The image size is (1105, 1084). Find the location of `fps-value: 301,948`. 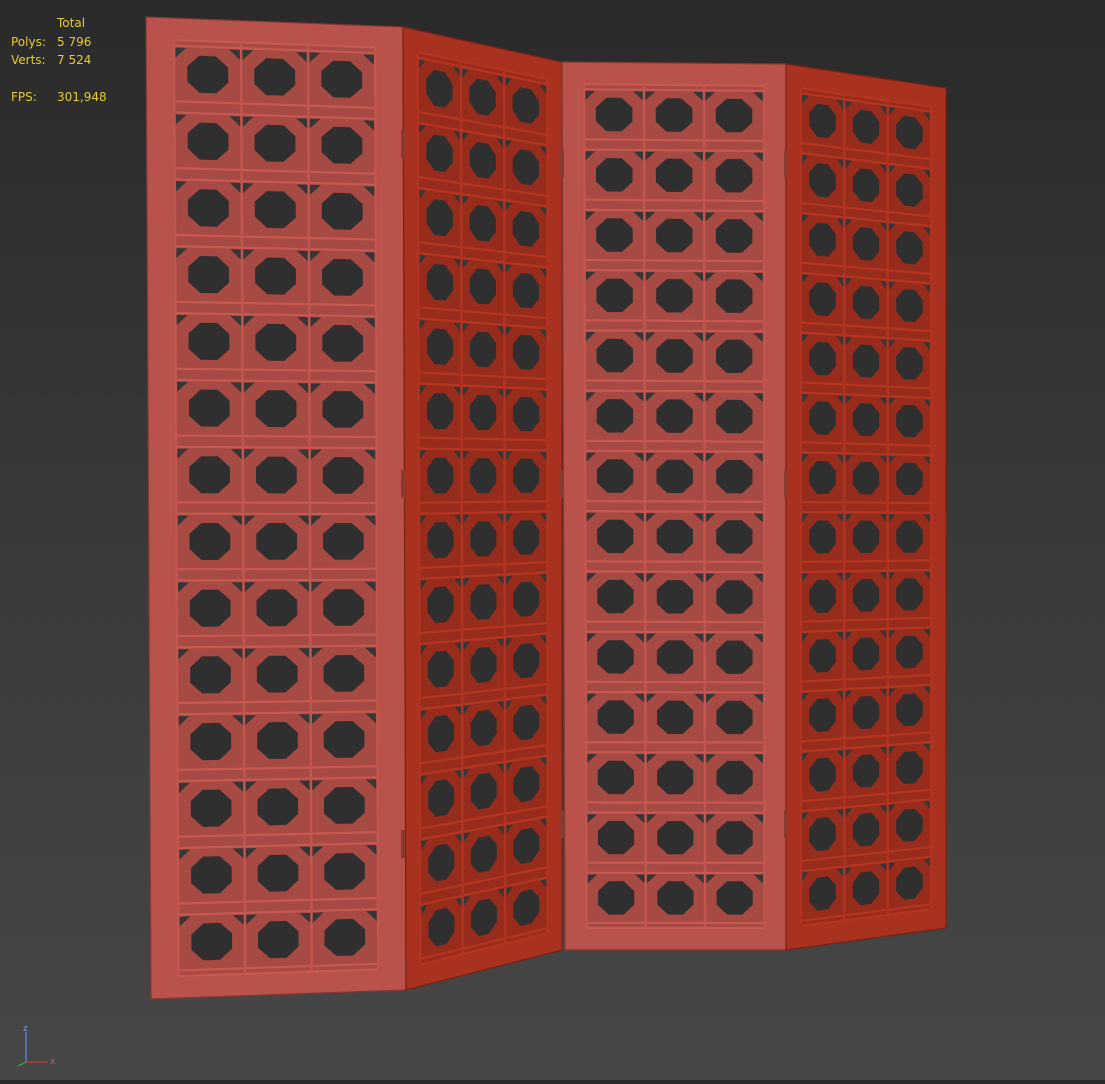

fps-value: 301,948 is located at coordinates (82, 97).